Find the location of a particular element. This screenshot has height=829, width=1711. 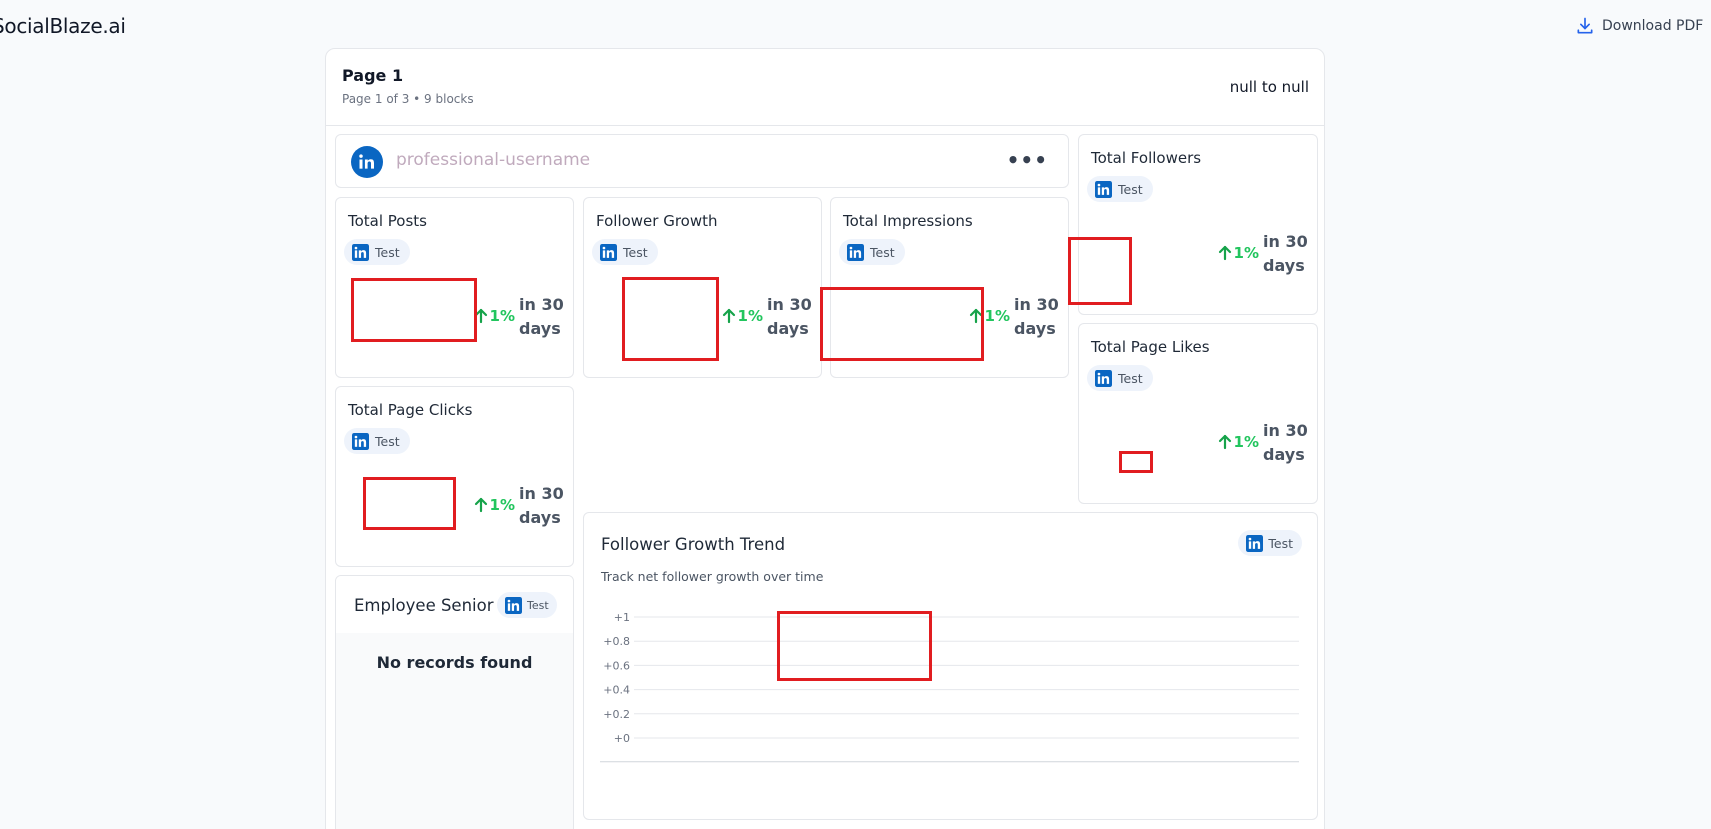

employee-list: No records found is located at coordinates (454, 731).